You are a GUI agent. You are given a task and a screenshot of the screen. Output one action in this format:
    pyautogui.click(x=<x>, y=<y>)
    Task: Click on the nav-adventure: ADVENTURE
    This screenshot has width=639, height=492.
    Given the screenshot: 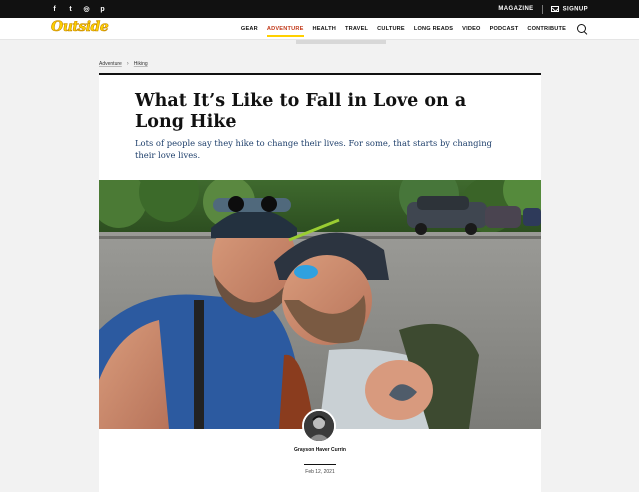 What is the action you would take?
    pyautogui.click(x=285, y=29)
    